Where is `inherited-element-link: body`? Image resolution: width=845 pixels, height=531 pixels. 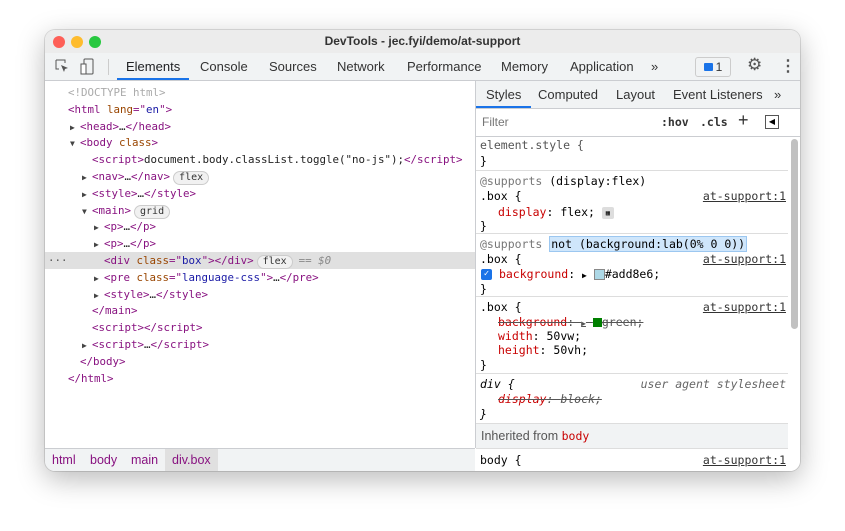 inherited-element-link: body is located at coordinates (576, 436).